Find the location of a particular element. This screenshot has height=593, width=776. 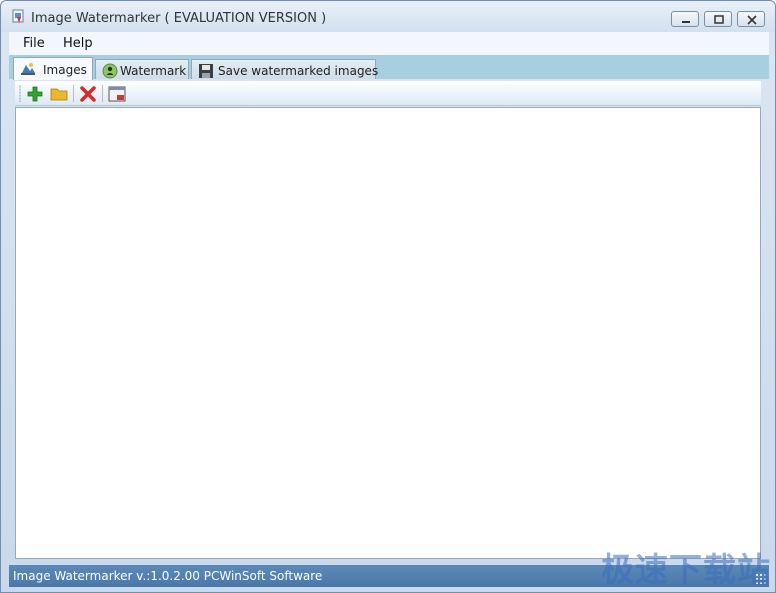

tab-save-label: Save watermarked images is located at coordinates (298, 71).